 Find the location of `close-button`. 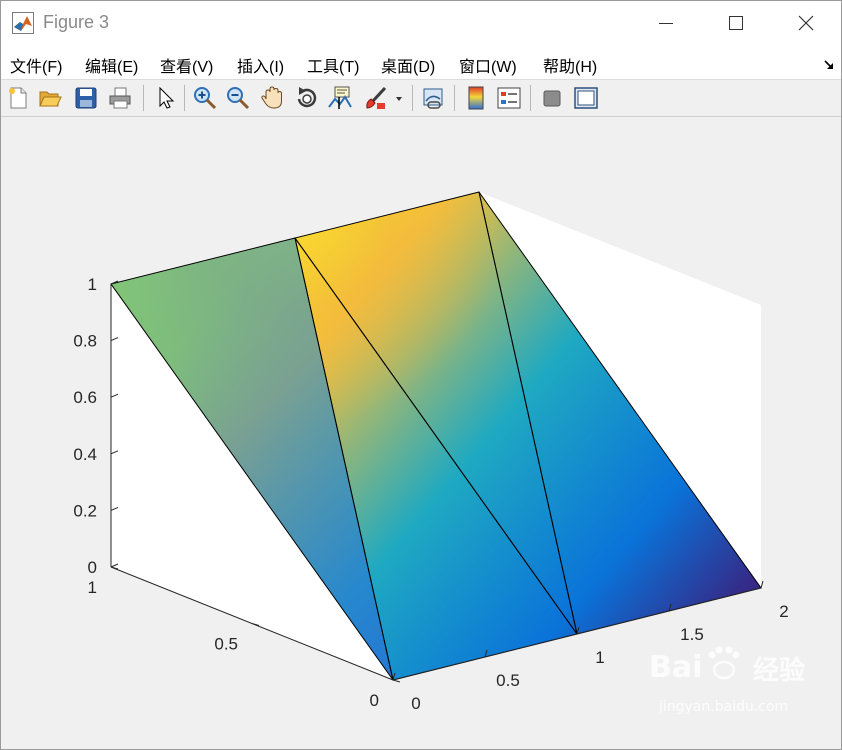

close-button is located at coordinates (806, 23).